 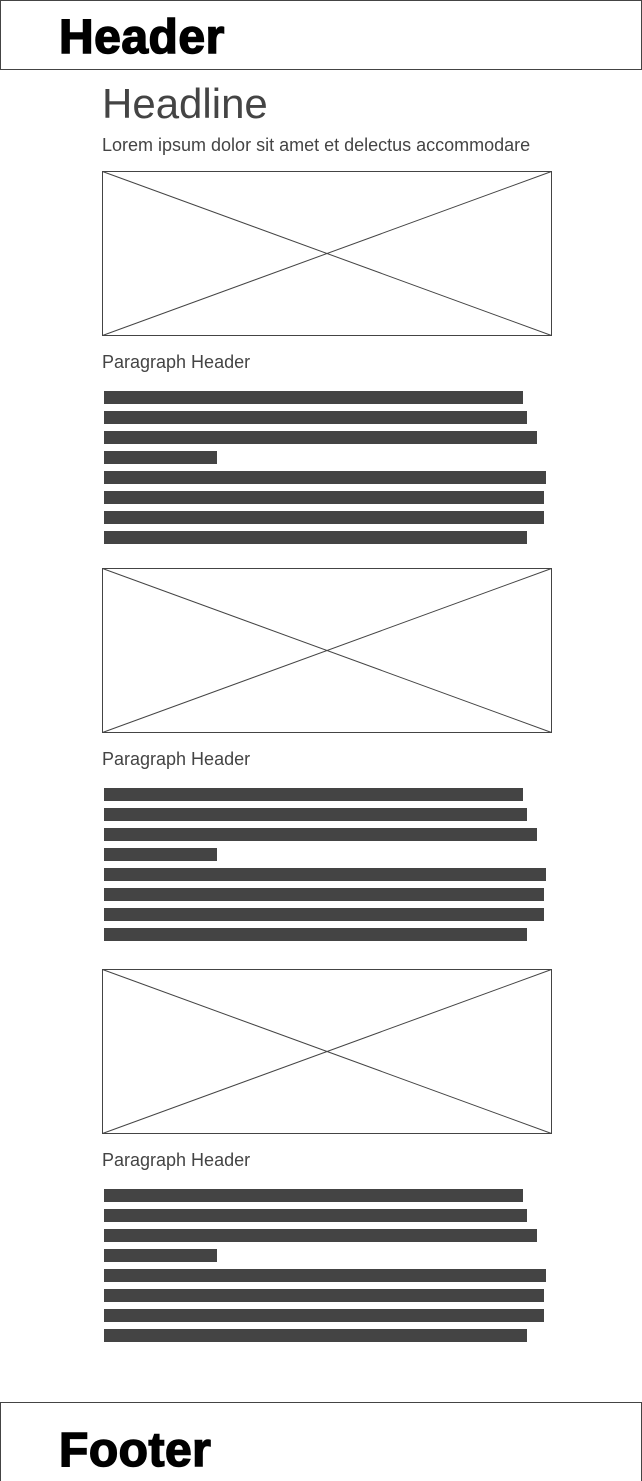 What do you see at coordinates (321, 1441) in the screenshot?
I see `footer-bar: Footer` at bounding box center [321, 1441].